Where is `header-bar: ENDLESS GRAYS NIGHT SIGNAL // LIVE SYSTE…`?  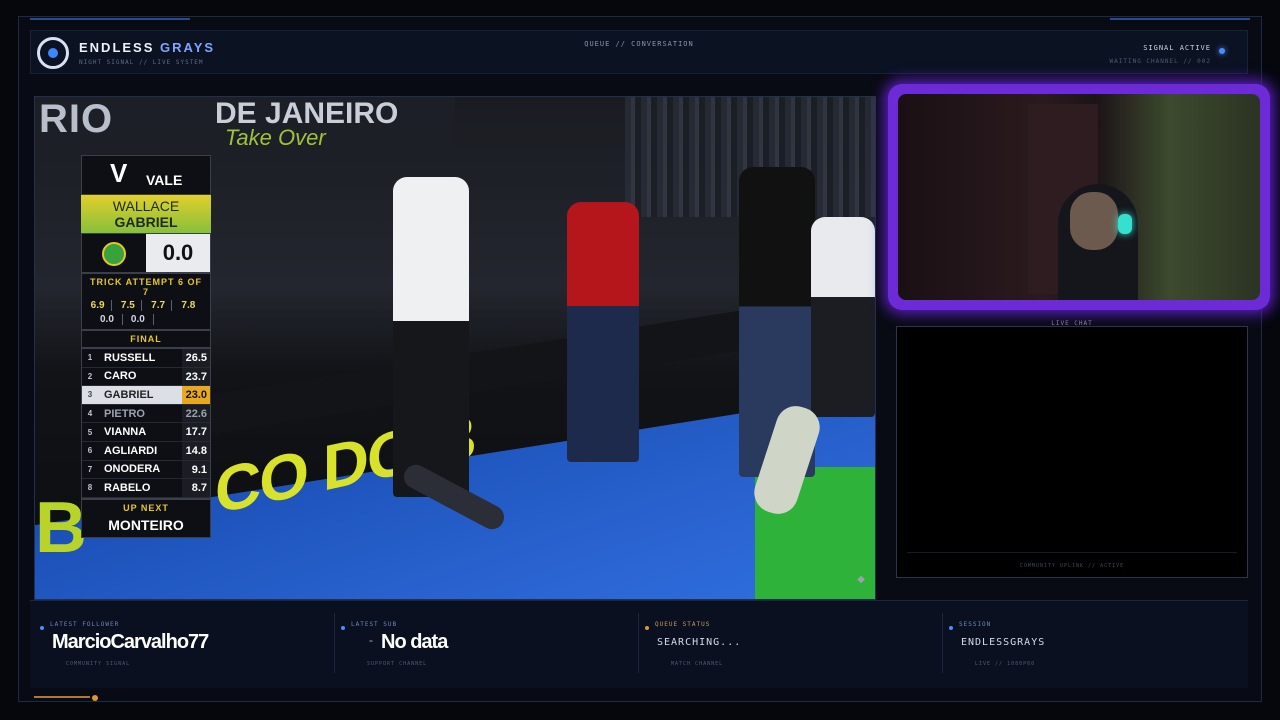
header-bar: ENDLESS GRAYS NIGHT SIGNAL // LIVE SYSTE… is located at coordinates (639, 52).